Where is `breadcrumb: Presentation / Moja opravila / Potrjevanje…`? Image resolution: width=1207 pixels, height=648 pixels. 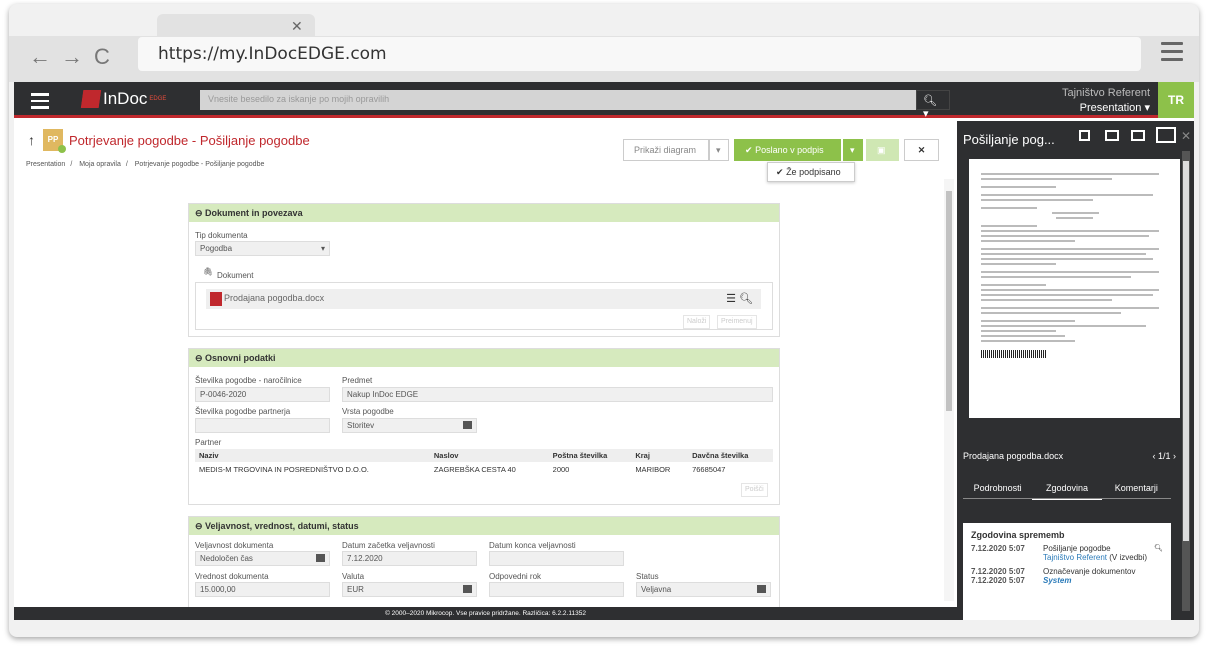
breadcrumb: Presentation / Moja opravila / Potrjevanje… is located at coordinates (145, 164).